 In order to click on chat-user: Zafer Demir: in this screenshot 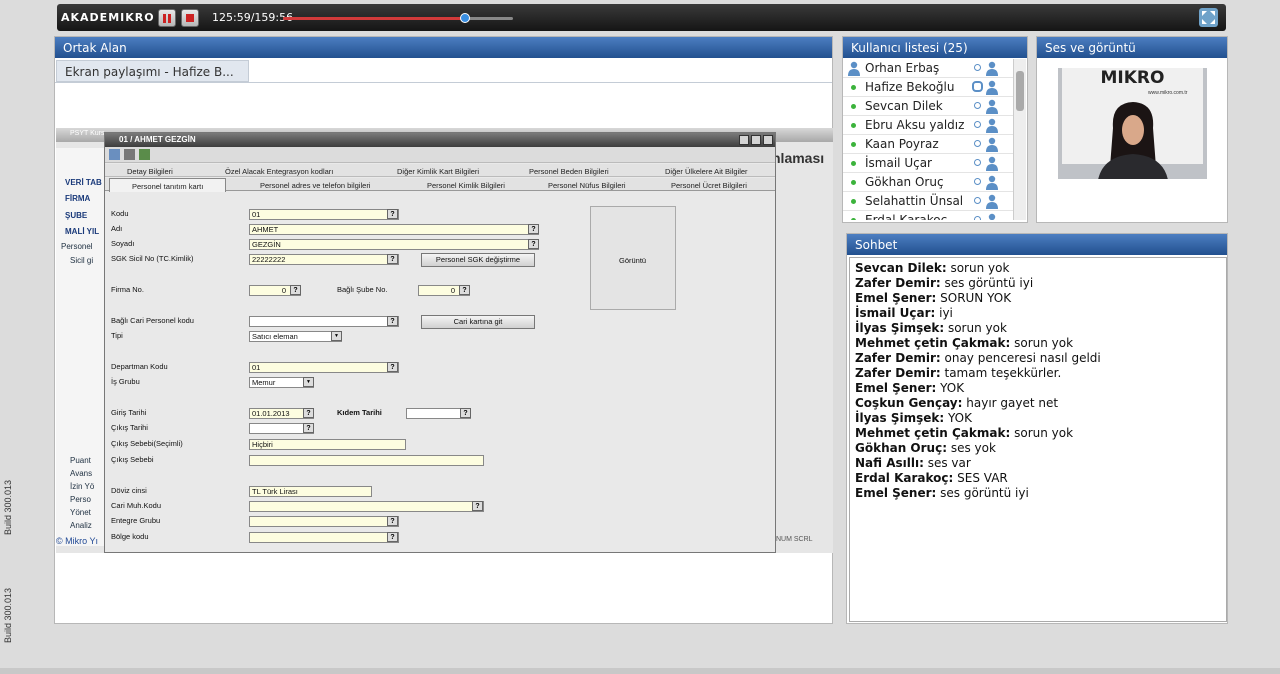, I will do `click(898, 373)`.